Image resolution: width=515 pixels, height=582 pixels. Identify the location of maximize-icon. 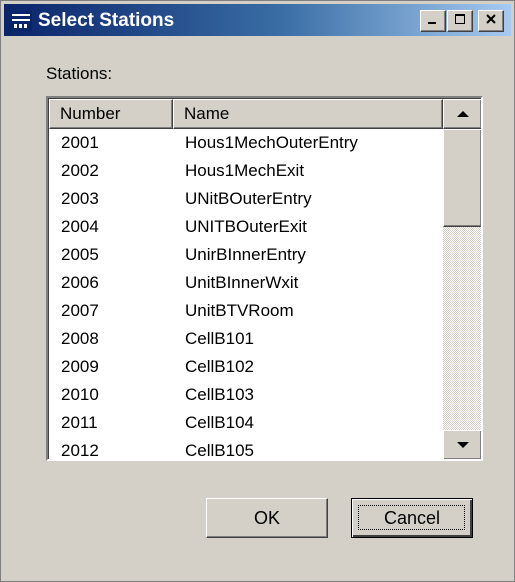
(460, 21).